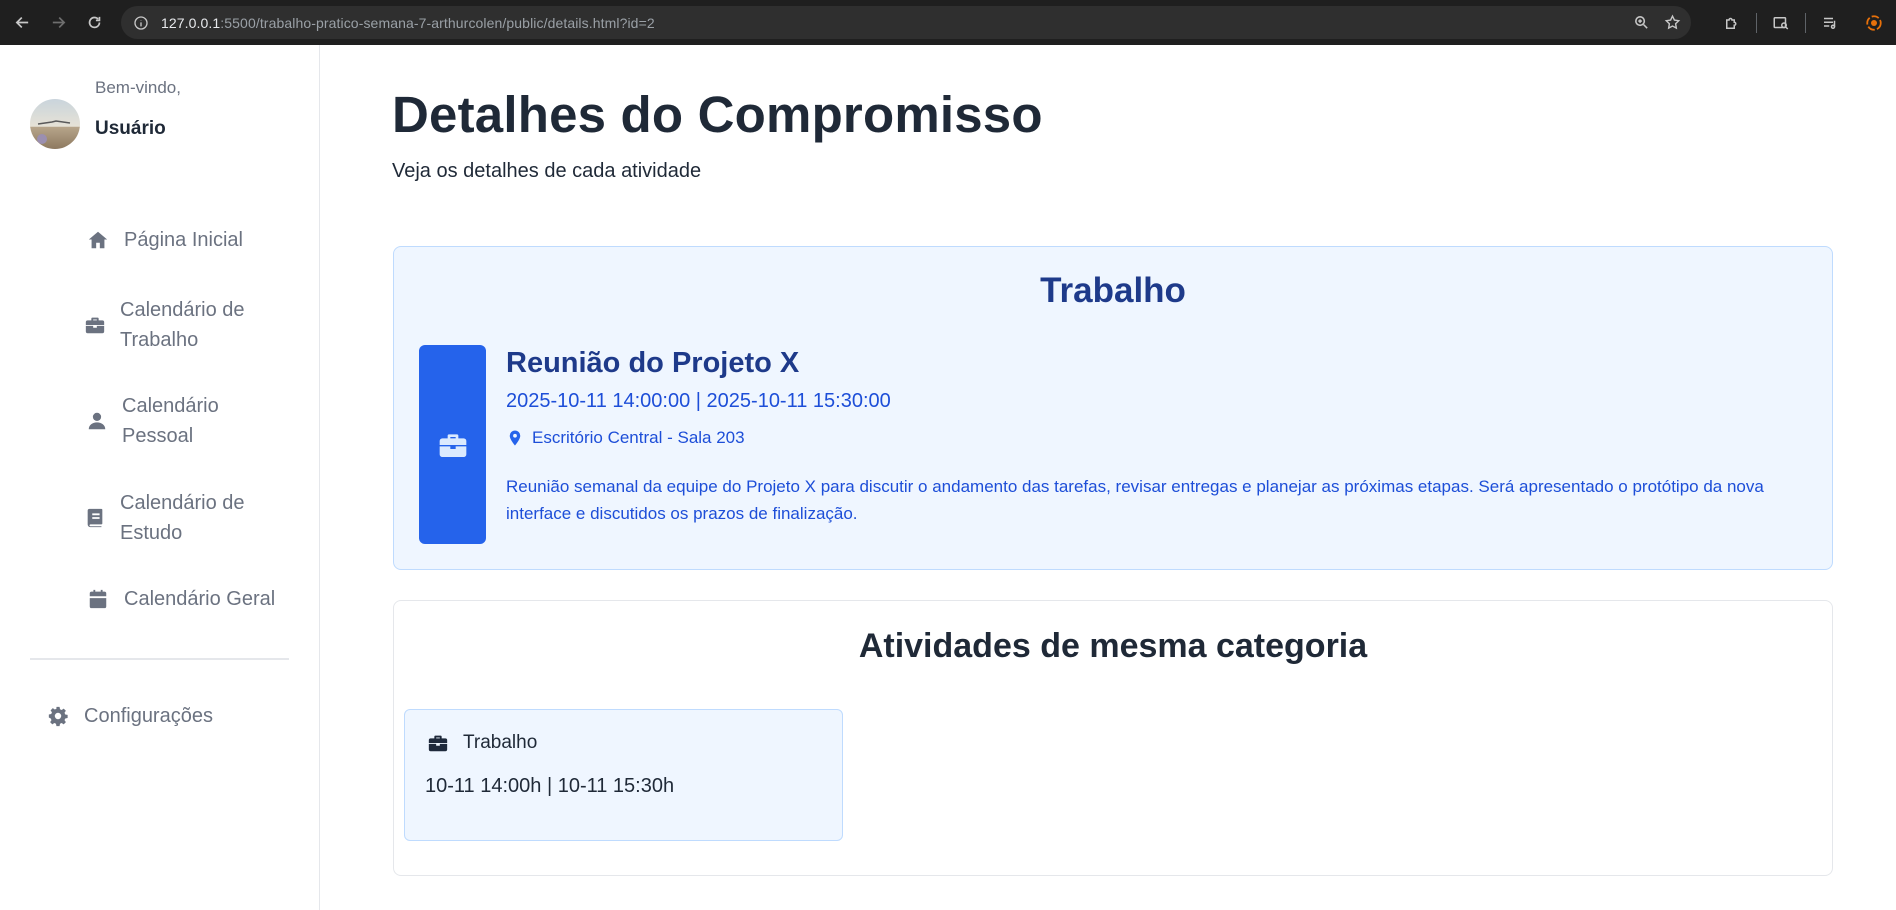  What do you see at coordinates (717, 114) in the screenshot?
I see `page-title: Detalhes do Compromisso` at bounding box center [717, 114].